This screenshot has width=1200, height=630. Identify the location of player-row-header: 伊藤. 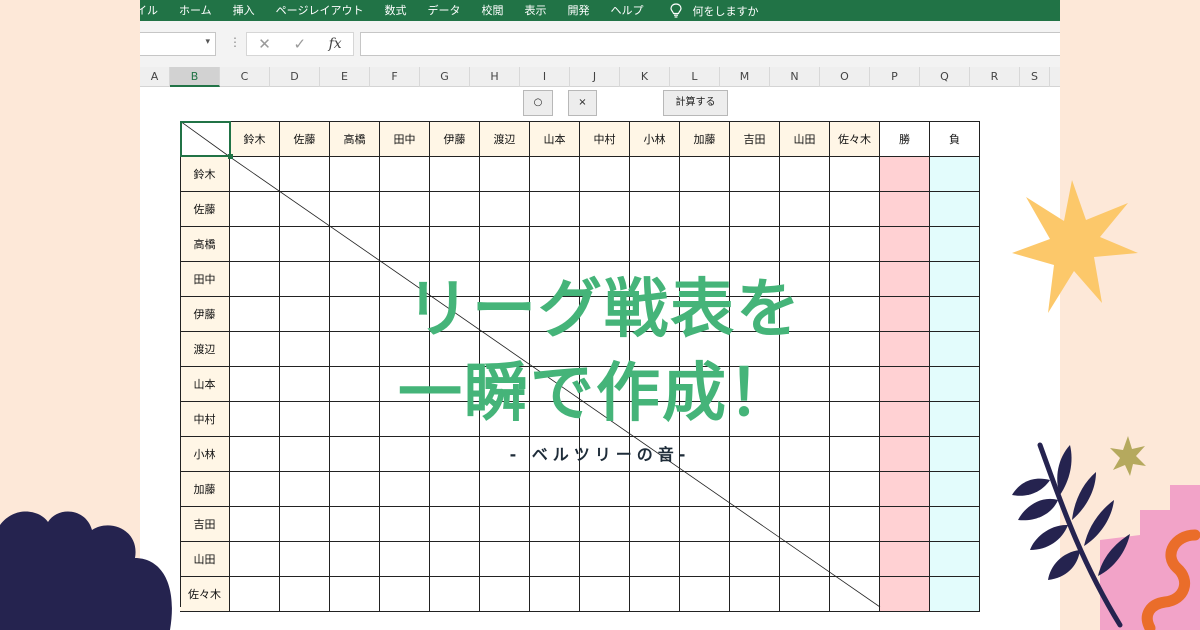
(205, 314).